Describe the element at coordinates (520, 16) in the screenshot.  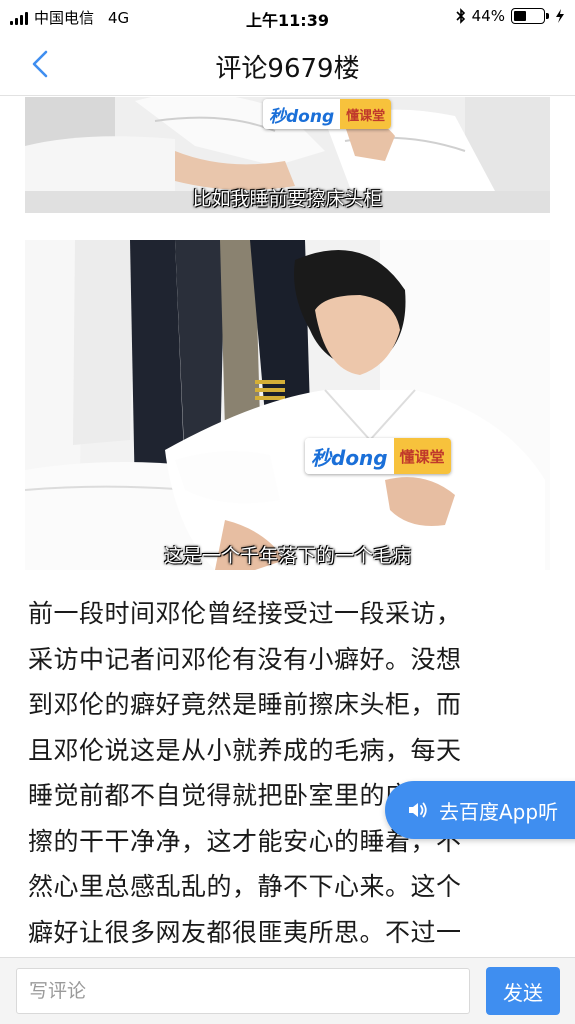
I see `battery-fill` at that location.